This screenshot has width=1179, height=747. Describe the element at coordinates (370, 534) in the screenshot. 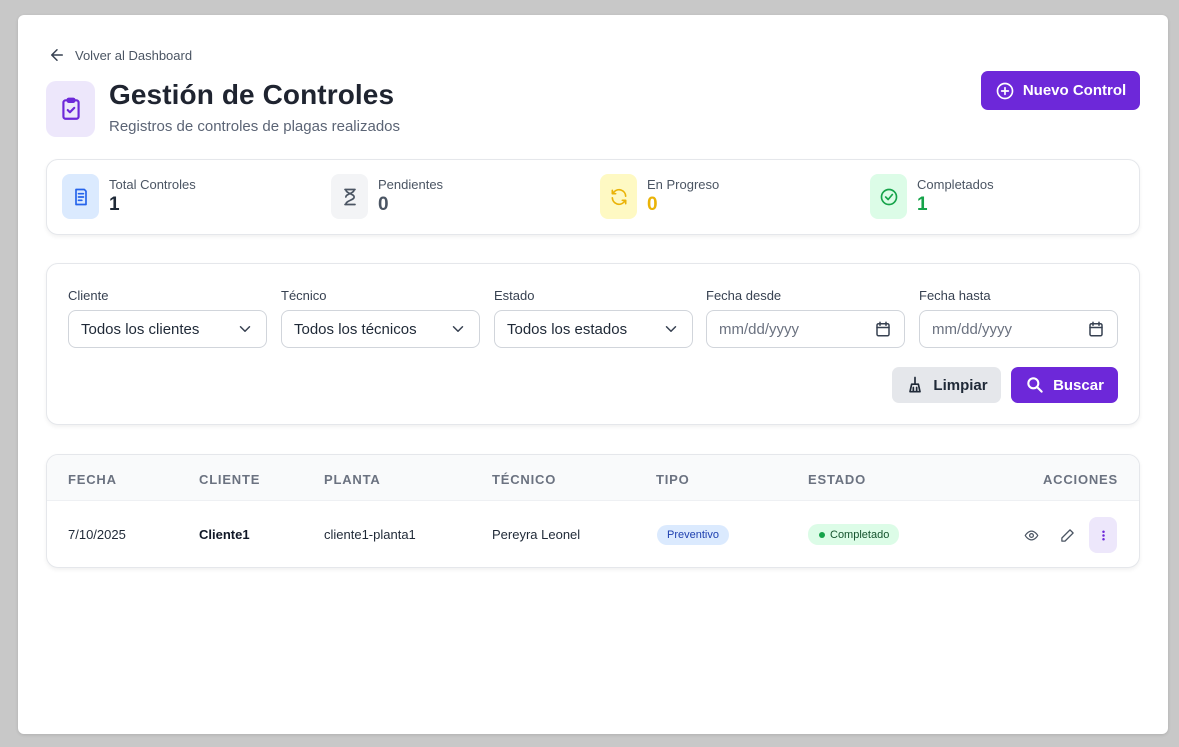

I see `cell-planta: cliente1-planta1` at that location.